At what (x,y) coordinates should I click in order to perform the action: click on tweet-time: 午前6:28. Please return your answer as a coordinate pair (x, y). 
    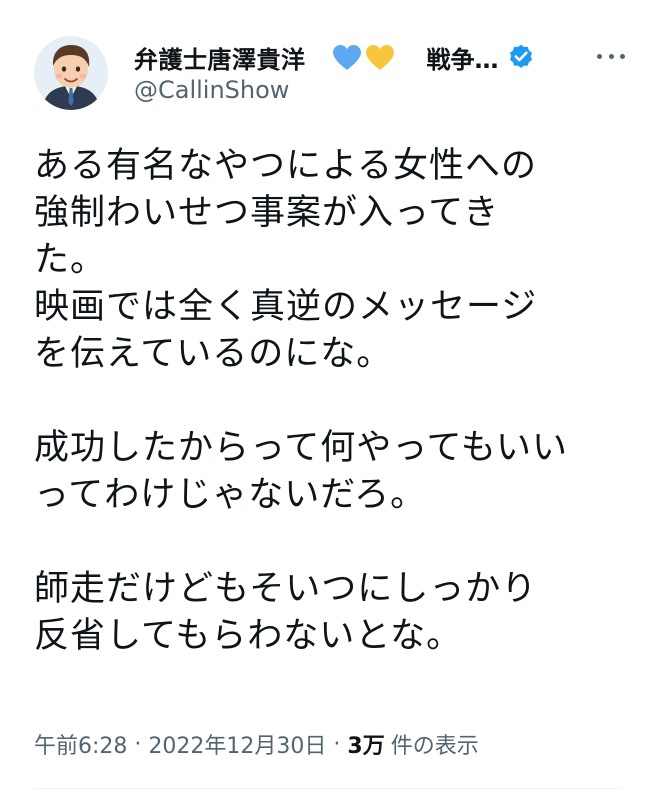
    Looking at the image, I should click on (80, 744).